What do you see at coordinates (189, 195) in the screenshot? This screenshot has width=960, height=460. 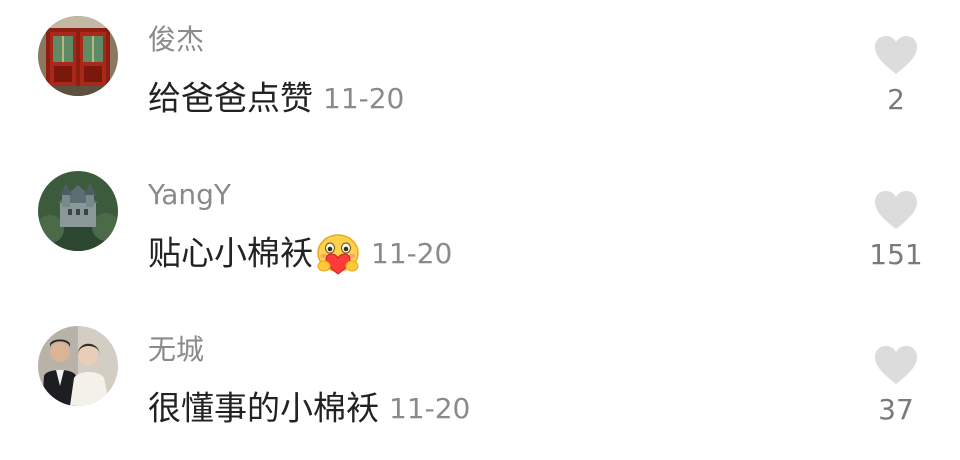 I see `username: YangY` at bounding box center [189, 195].